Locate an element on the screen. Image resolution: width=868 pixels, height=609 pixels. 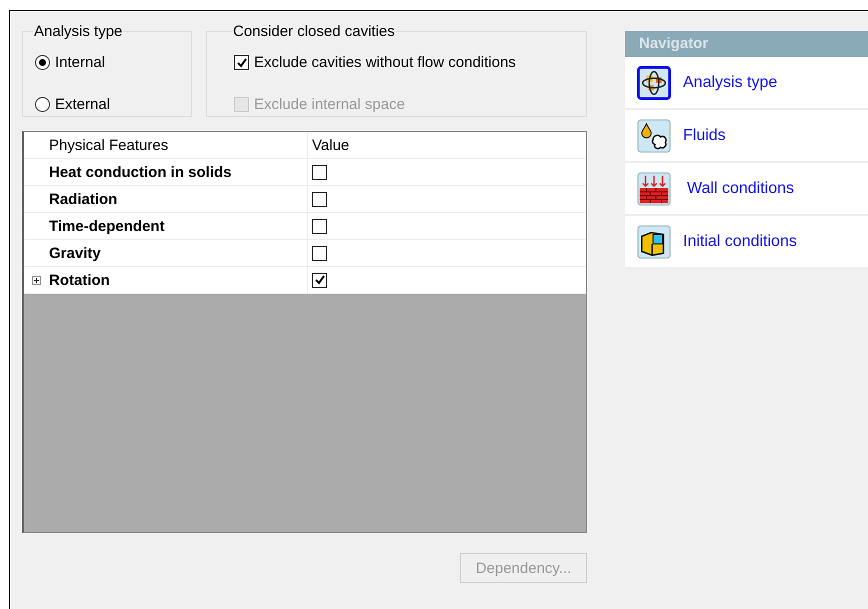
brick-wall-icon is located at coordinates (654, 189).